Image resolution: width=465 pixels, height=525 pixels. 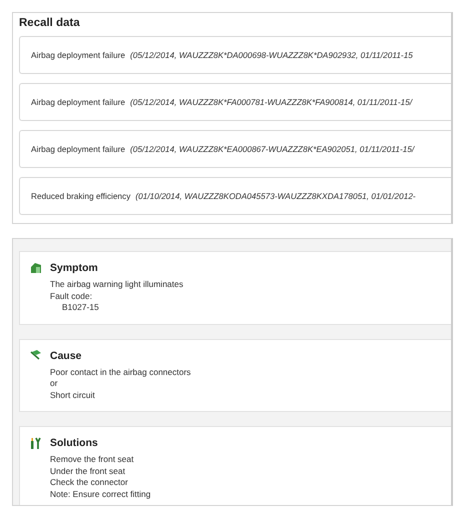 What do you see at coordinates (54, 384) in the screenshot?
I see `section-text: or` at bounding box center [54, 384].